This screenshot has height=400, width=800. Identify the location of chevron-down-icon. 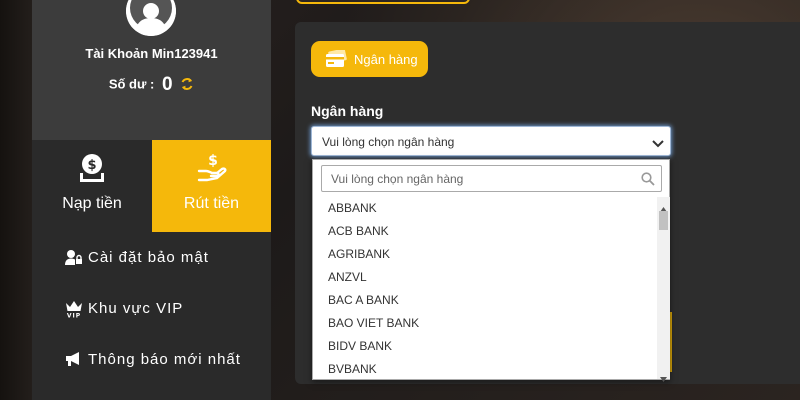
(658, 145).